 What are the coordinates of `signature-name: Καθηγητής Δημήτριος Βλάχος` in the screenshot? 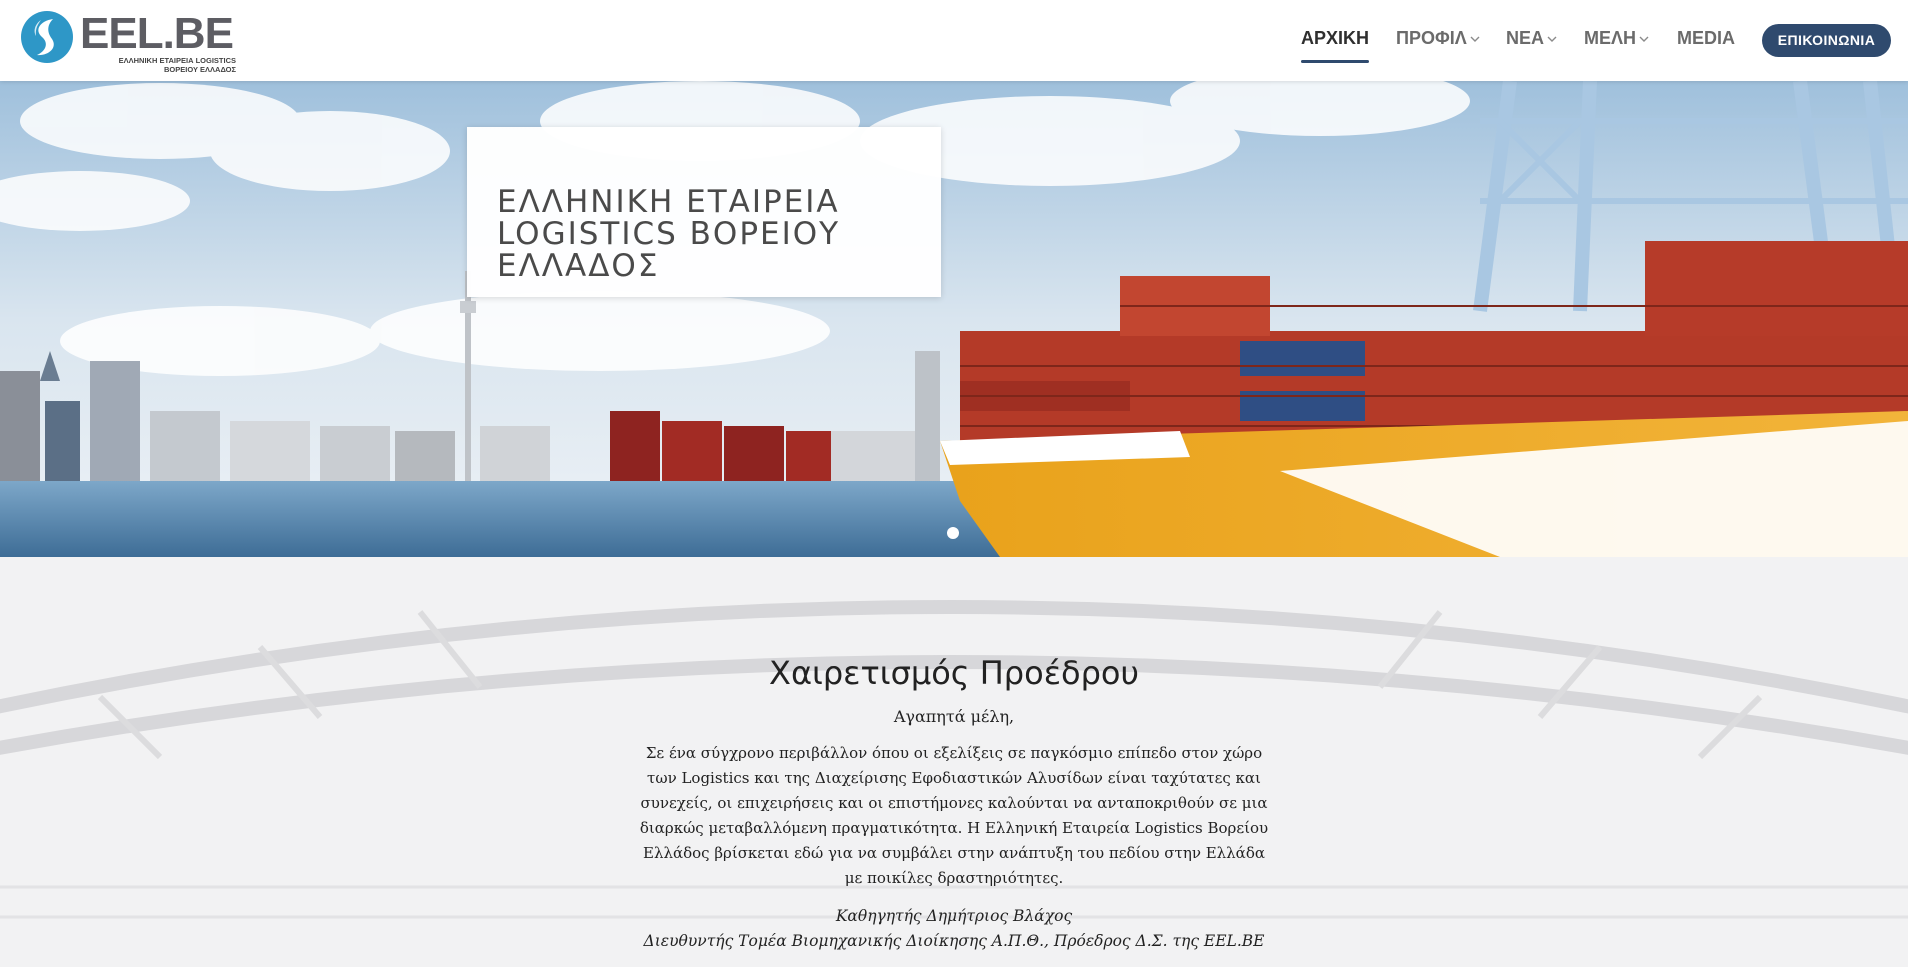 It's located at (954, 916).